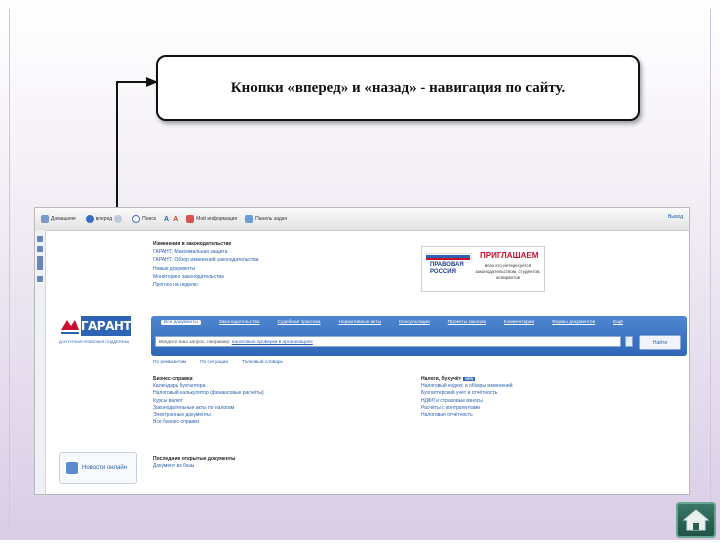  Describe the element at coordinates (629, 341) in the screenshot. I see `chevron-down-icon` at that location.